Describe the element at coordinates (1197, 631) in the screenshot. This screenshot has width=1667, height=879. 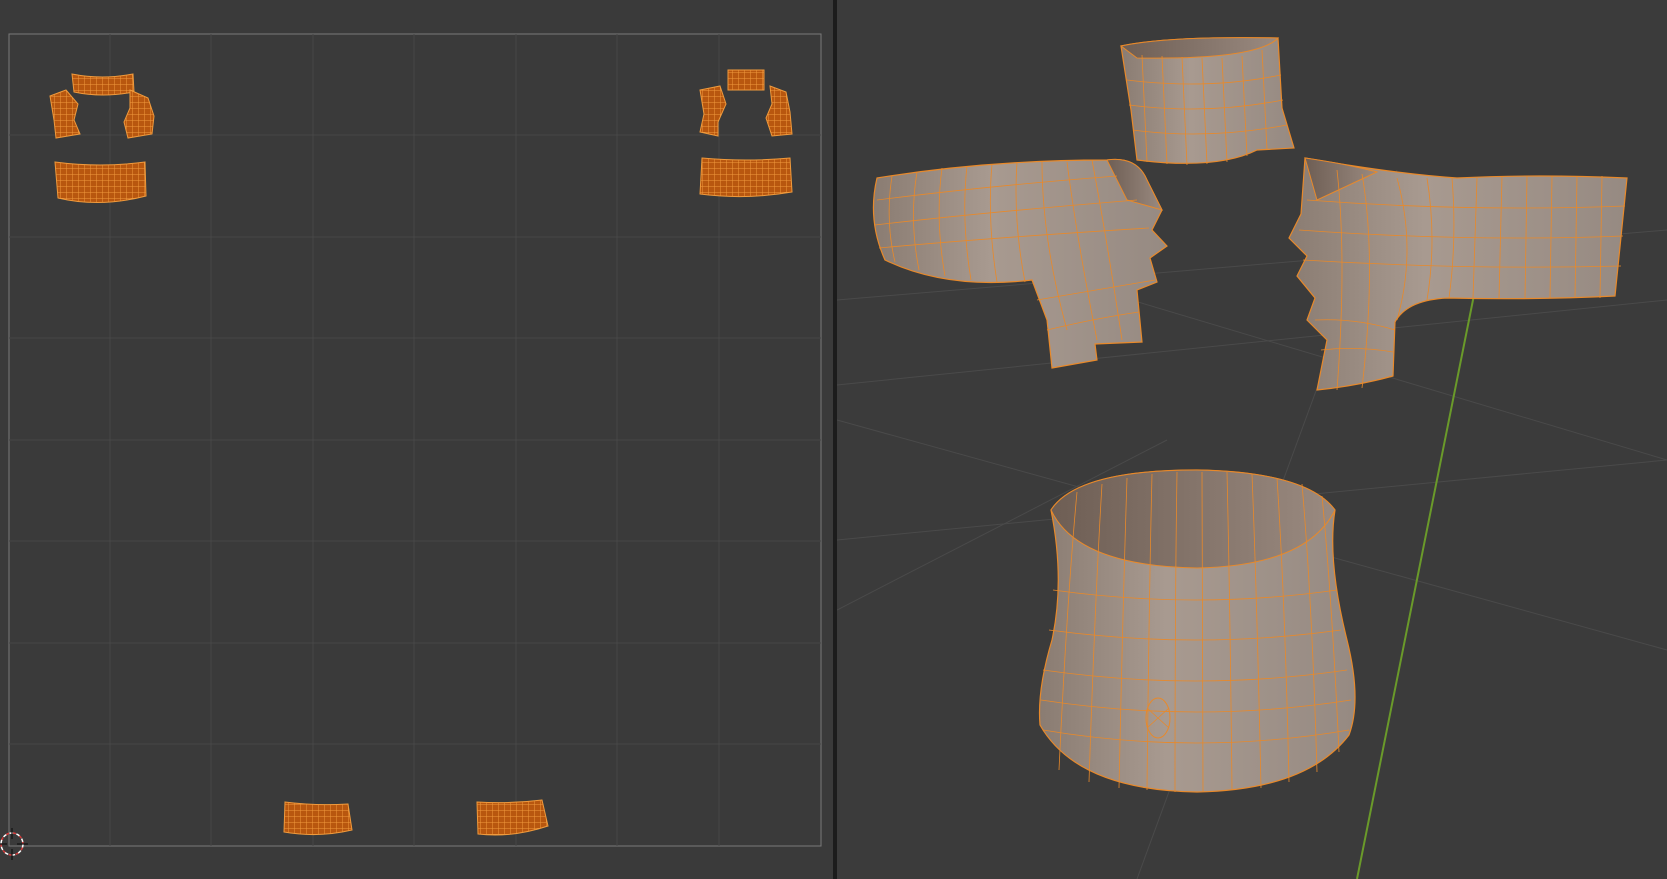
I see `waist-band-mesh` at that location.